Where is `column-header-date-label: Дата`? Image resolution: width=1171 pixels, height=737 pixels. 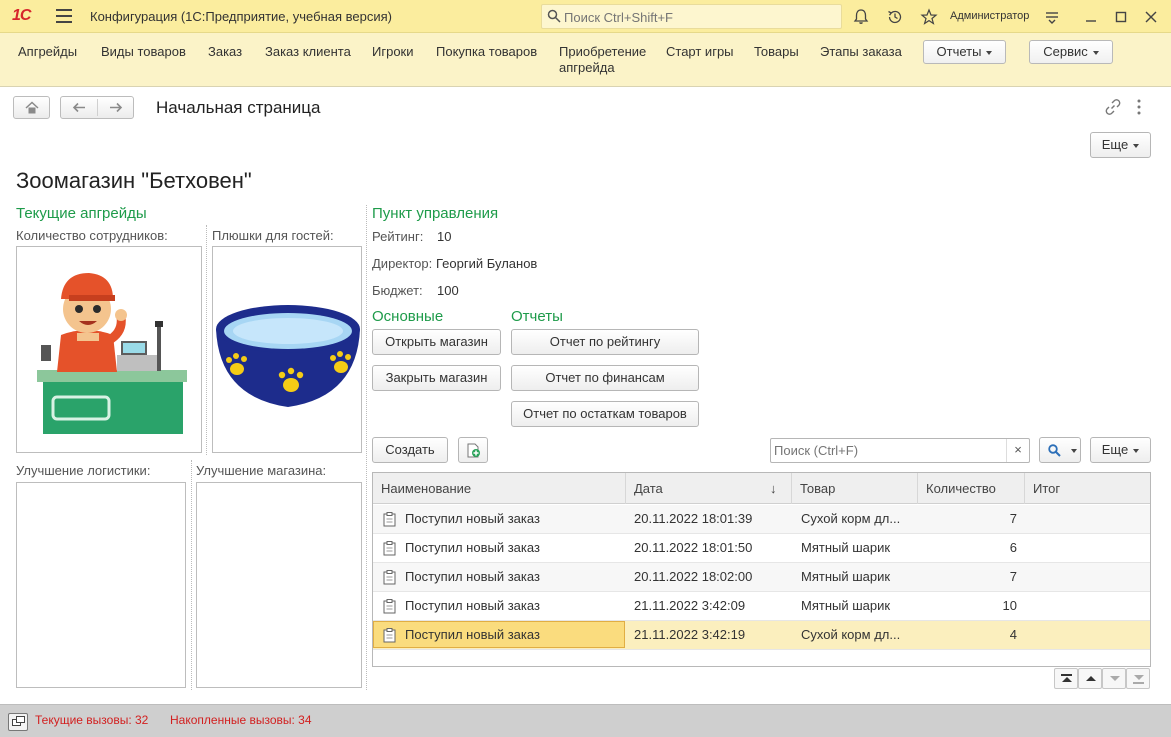 column-header-date-label: Дата is located at coordinates (648, 488).